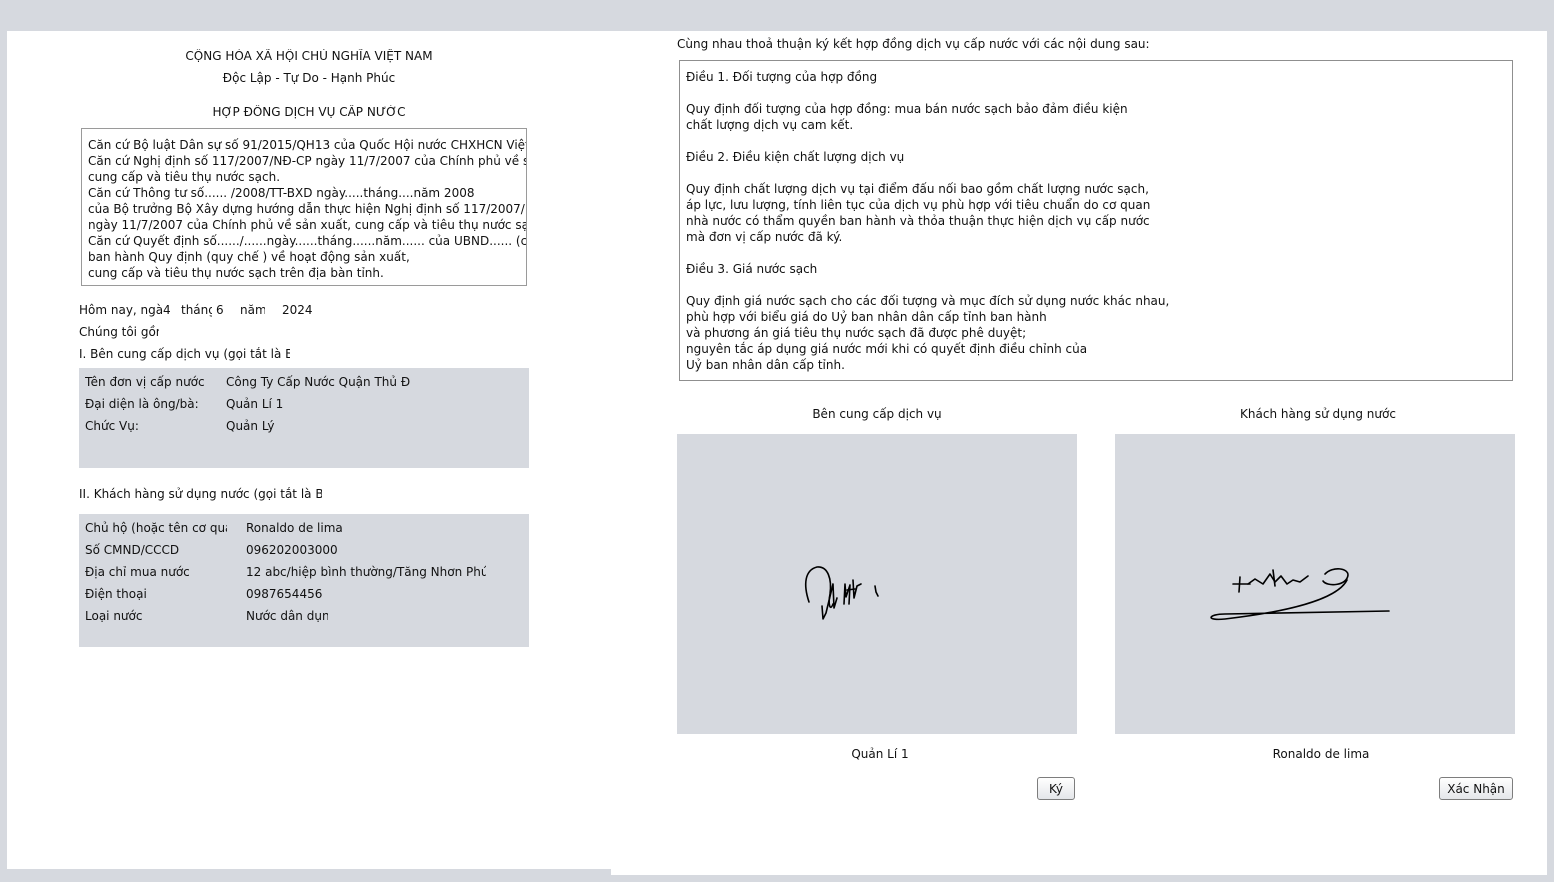 The image size is (1554, 882). Describe the element at coordinates (196, 310) in the screenshot. I see `date-month-label: tháng` at that location.